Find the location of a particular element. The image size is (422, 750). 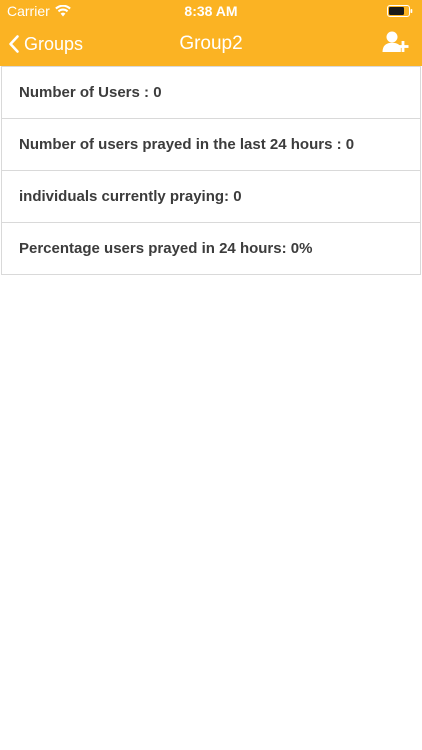

add-user-button is located at coordinates (396, 43).